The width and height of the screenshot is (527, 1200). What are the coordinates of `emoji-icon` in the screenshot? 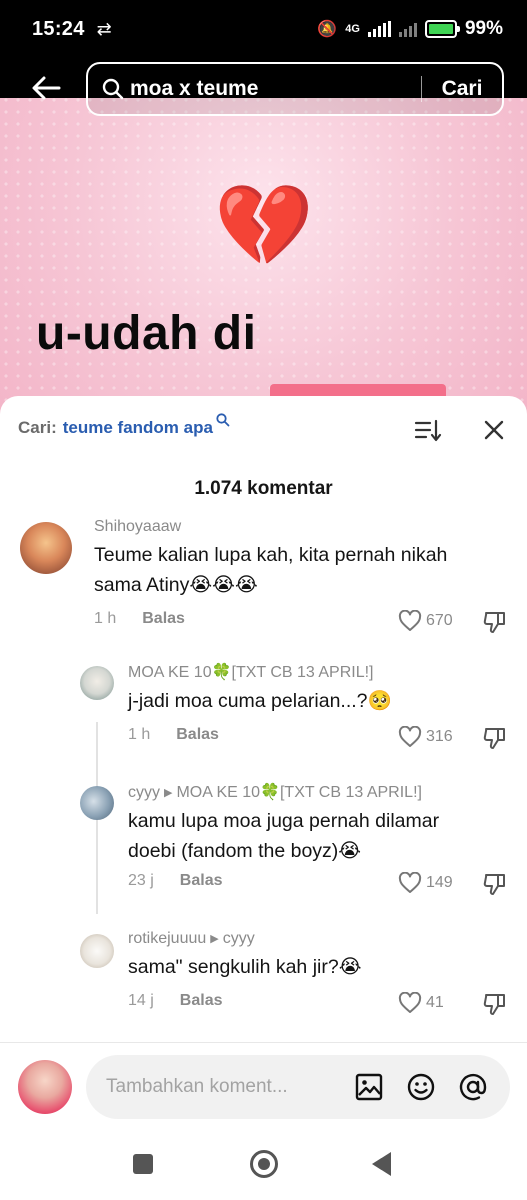 It's located at (421, 1087).